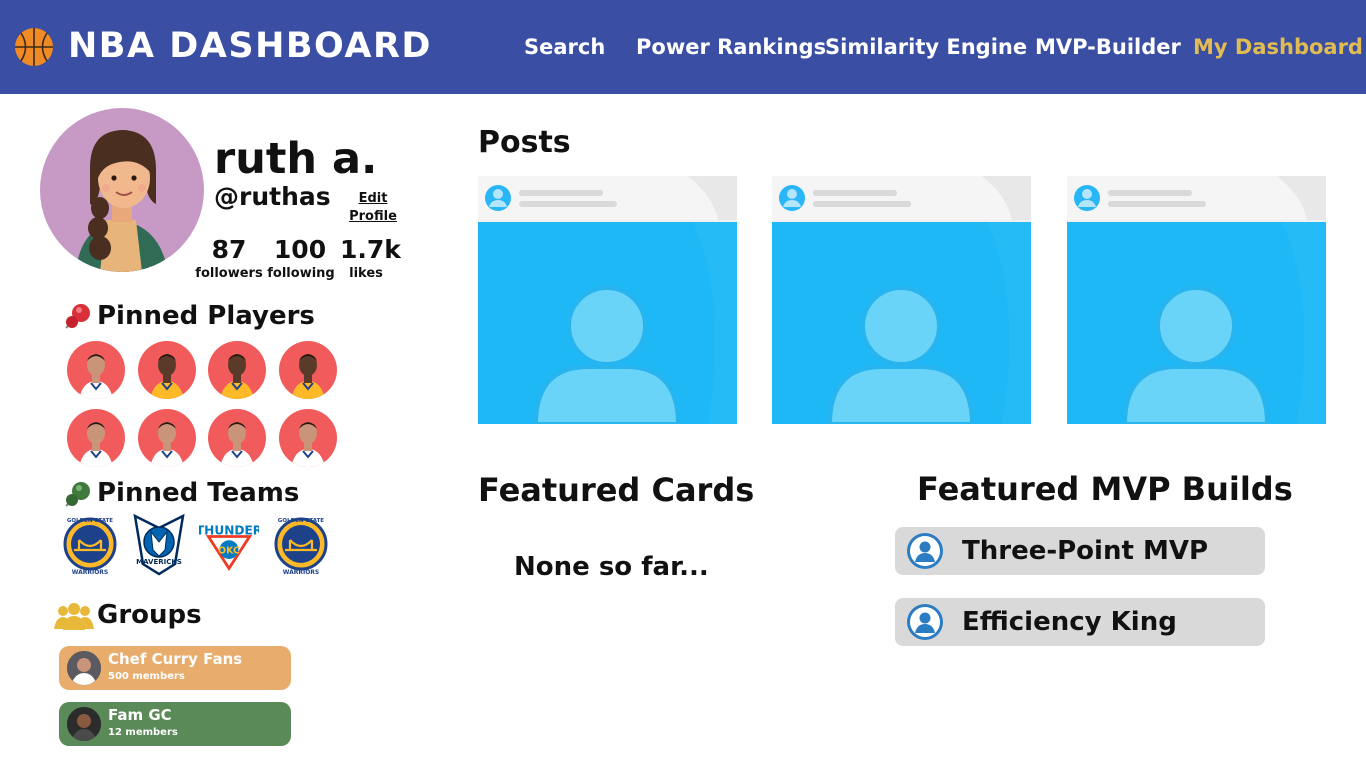 The height and width of the screenshot is (768, 1366). What do you see at coordinates (296, 159) in the screenshot?
I see `profile-name: ruth a.` at bounding box center [296, 159].